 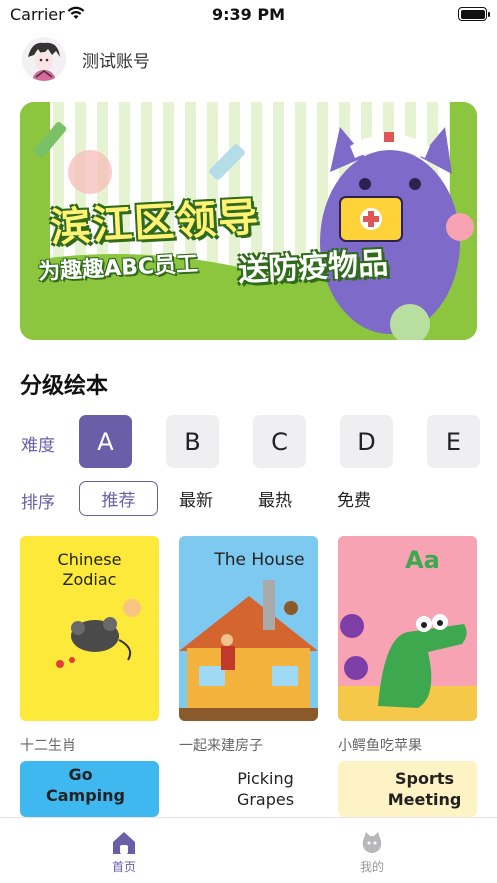 What do you see at coordinates (44, 59) in the screenshot?
I see `avatar` at bounding box center [44, 59].